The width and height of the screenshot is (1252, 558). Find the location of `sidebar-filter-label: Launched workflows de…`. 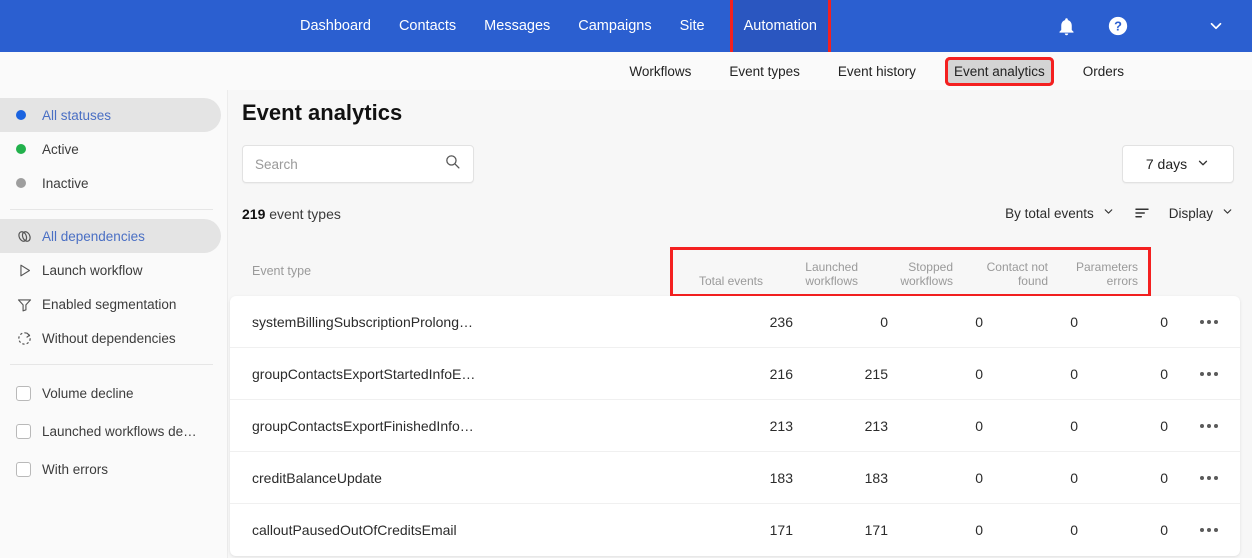

sidebar-filter-label: Launched workflows de… is located at coordinates (119, 431).